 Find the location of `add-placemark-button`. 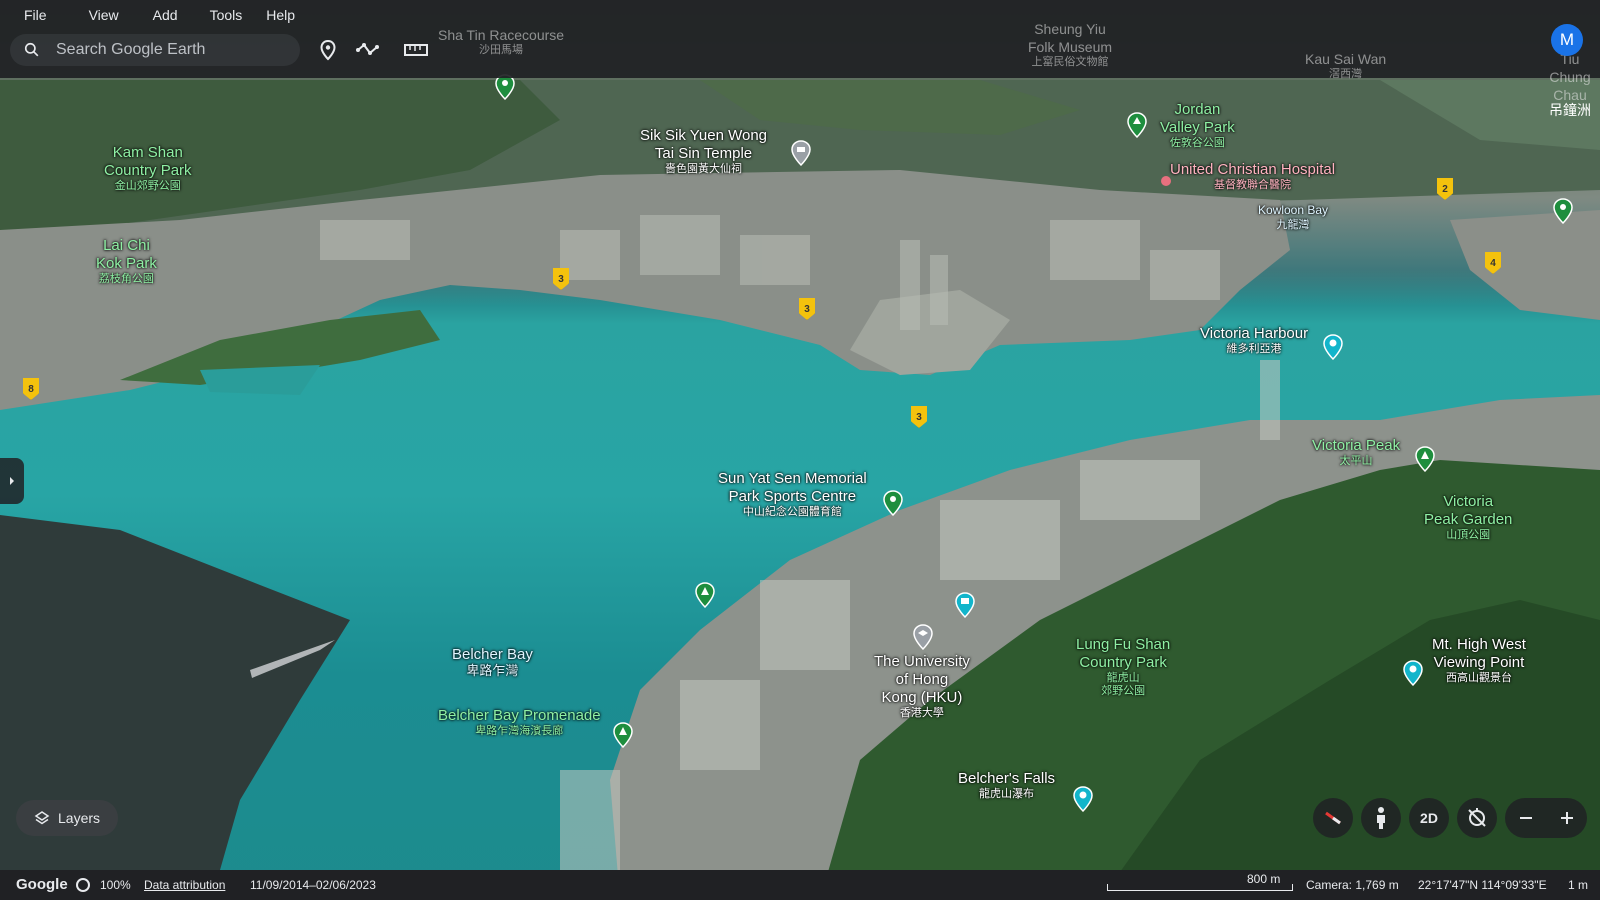

add-placemark-button is located at coordinates (328, 50).